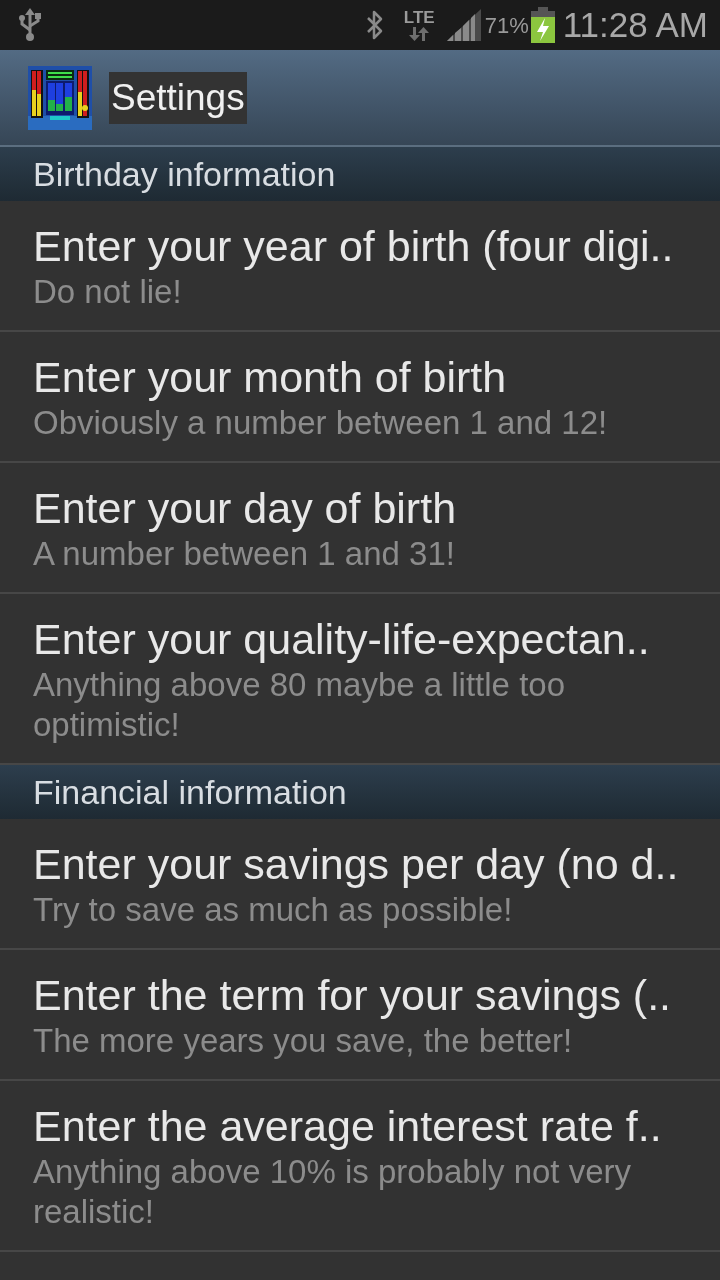  Describe the element at coordinates (419, 18) in the screenshot. I see `network-type-label: LTE` at that location.